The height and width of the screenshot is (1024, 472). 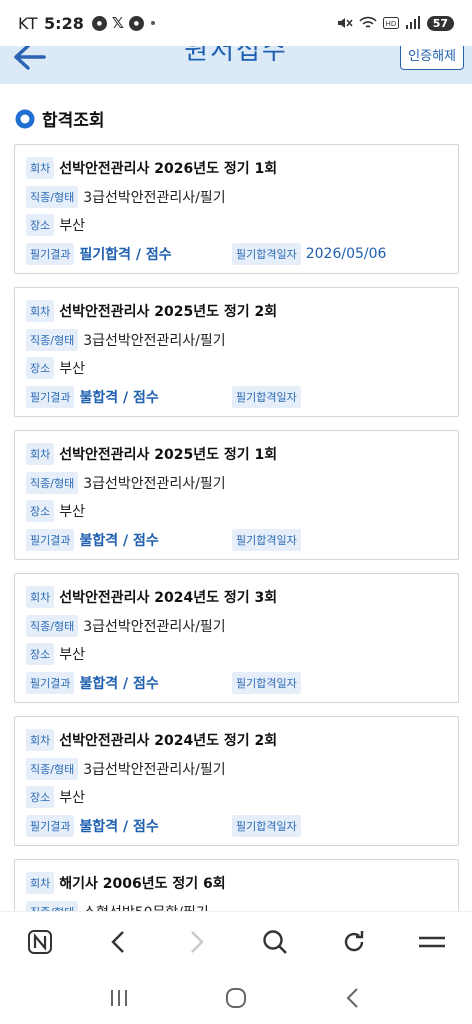 What do you see at coordinates (25, 118) in the screenshot?
I see `bullet-circle-icon` at bounding box center [25, 118].